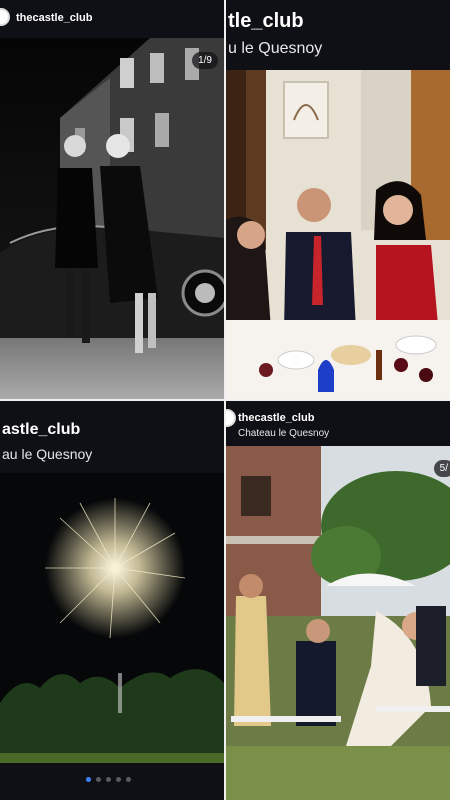 This screenshot has width=450, height=800. Describe the element at coordinates (41, 430) in the screenshot. I see `username: astle_club` at that location.